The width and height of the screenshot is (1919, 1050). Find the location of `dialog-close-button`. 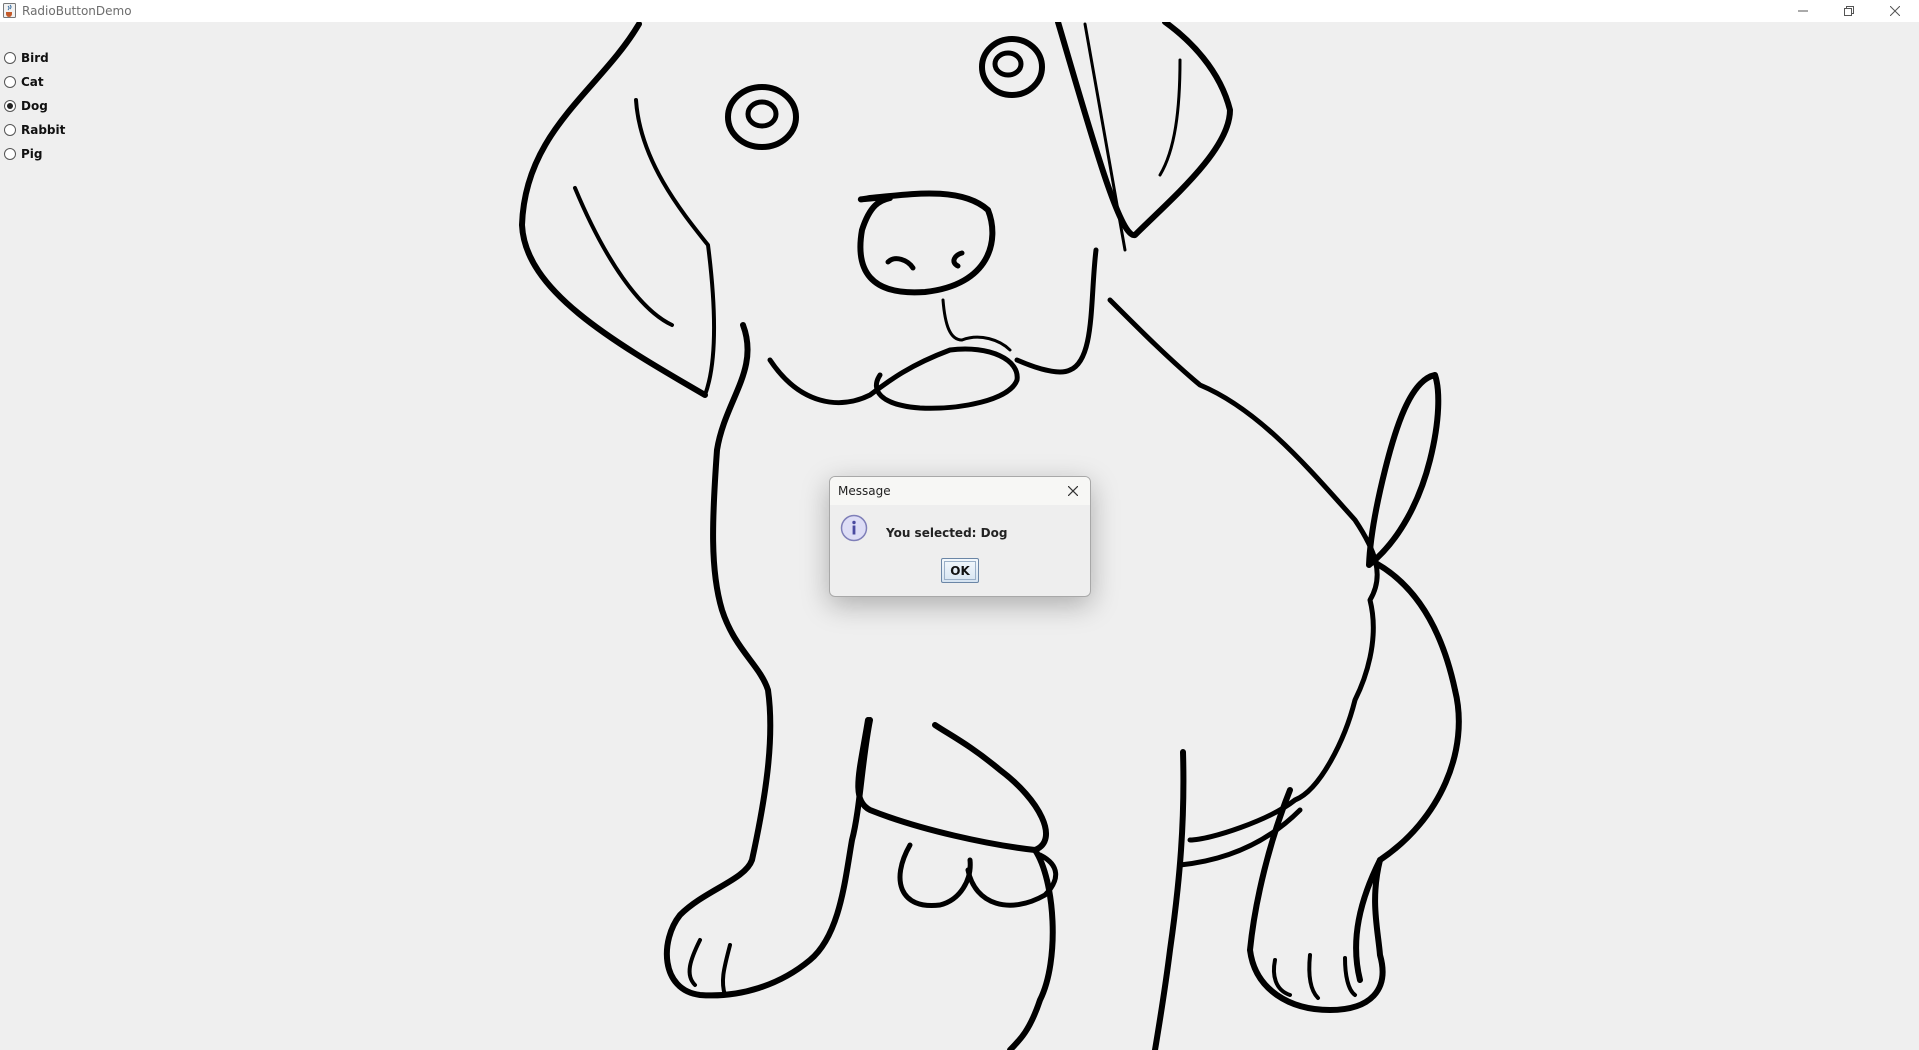

dialog-close-button is located at coordinates (1073, 491).